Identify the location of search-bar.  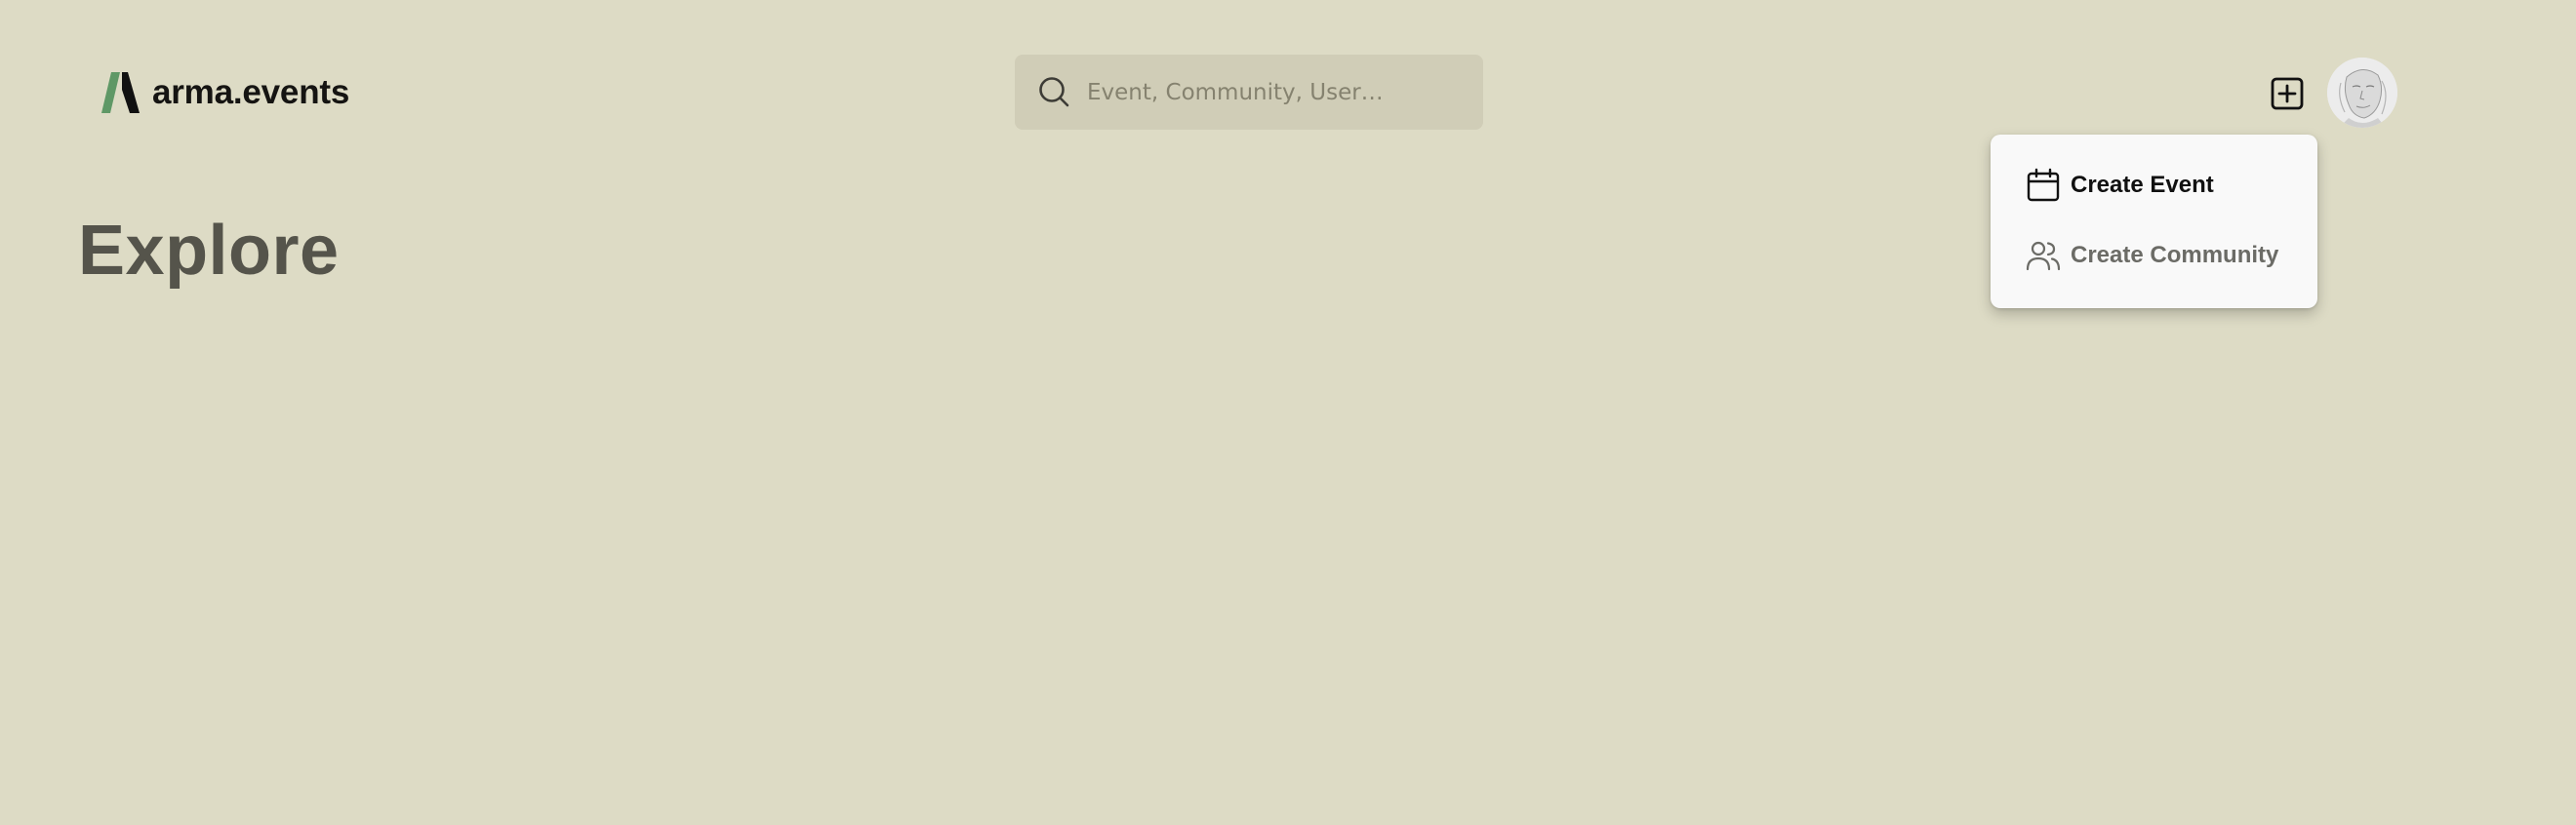
(1249, 92).